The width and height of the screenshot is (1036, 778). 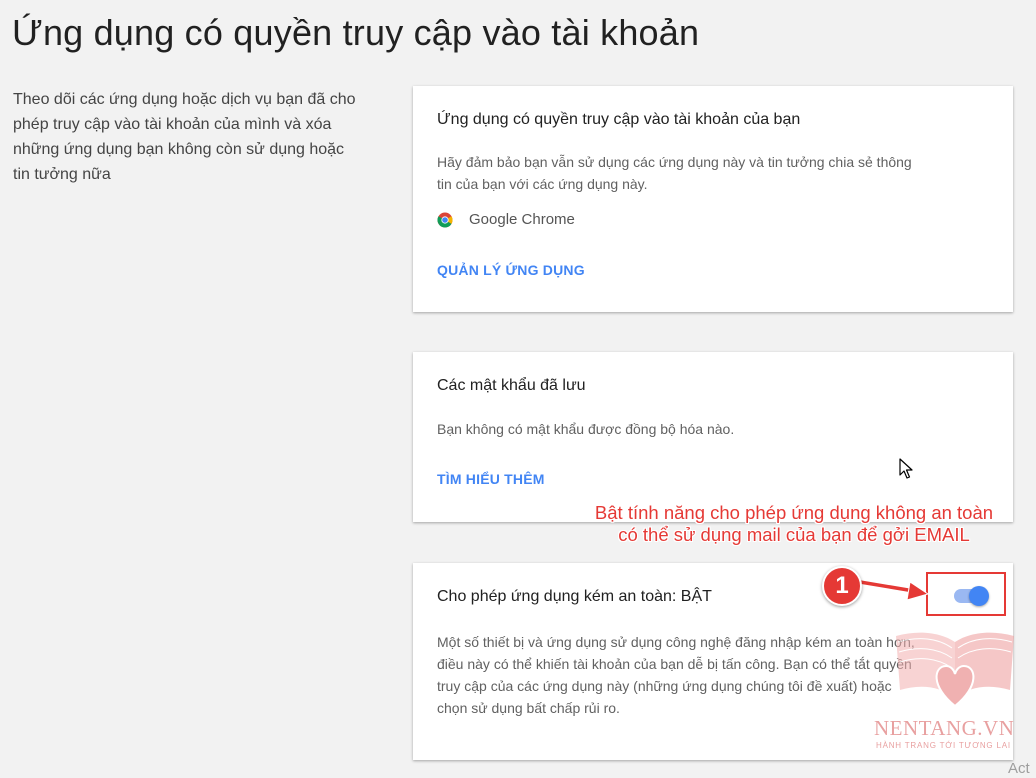 I want to click on page-title: Ứng dụng có quyền truy cập vào tài khoản, so click(x=356, y=32).